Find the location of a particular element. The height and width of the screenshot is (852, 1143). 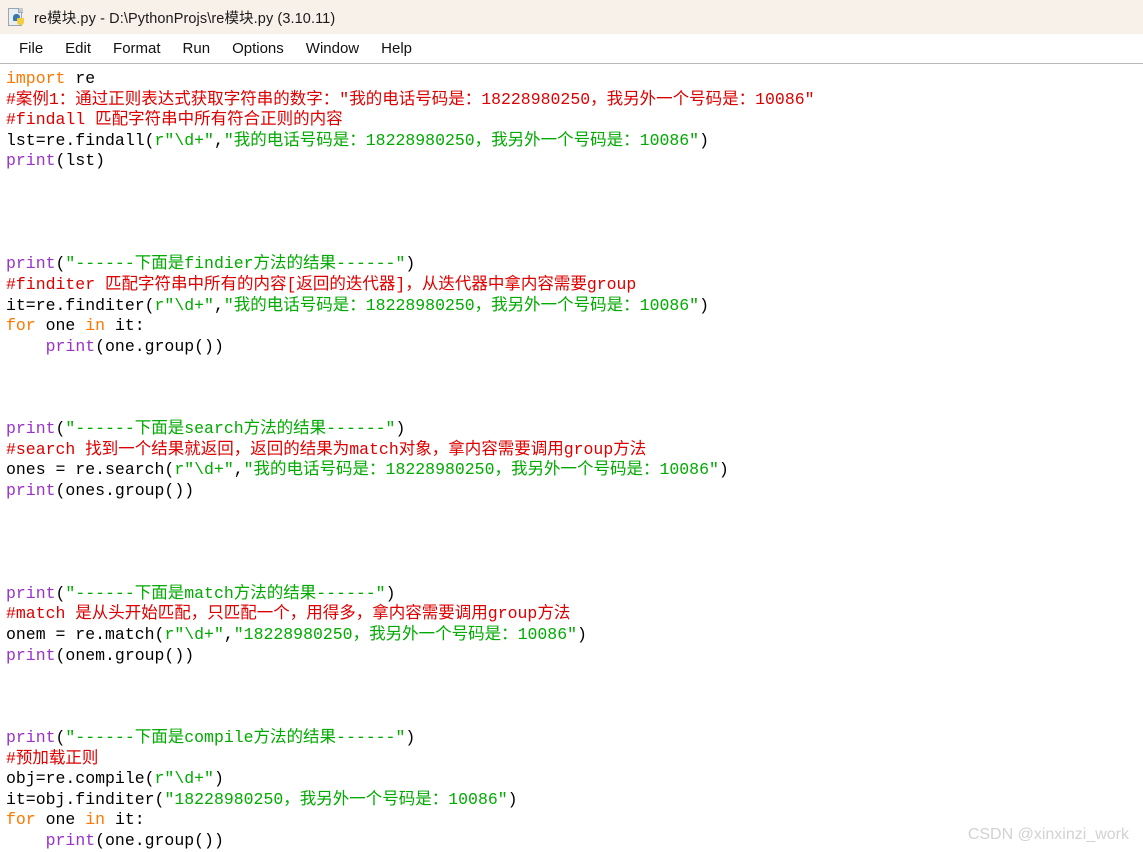

code-token-plain: (lst) is located at coordinates (80, 161).